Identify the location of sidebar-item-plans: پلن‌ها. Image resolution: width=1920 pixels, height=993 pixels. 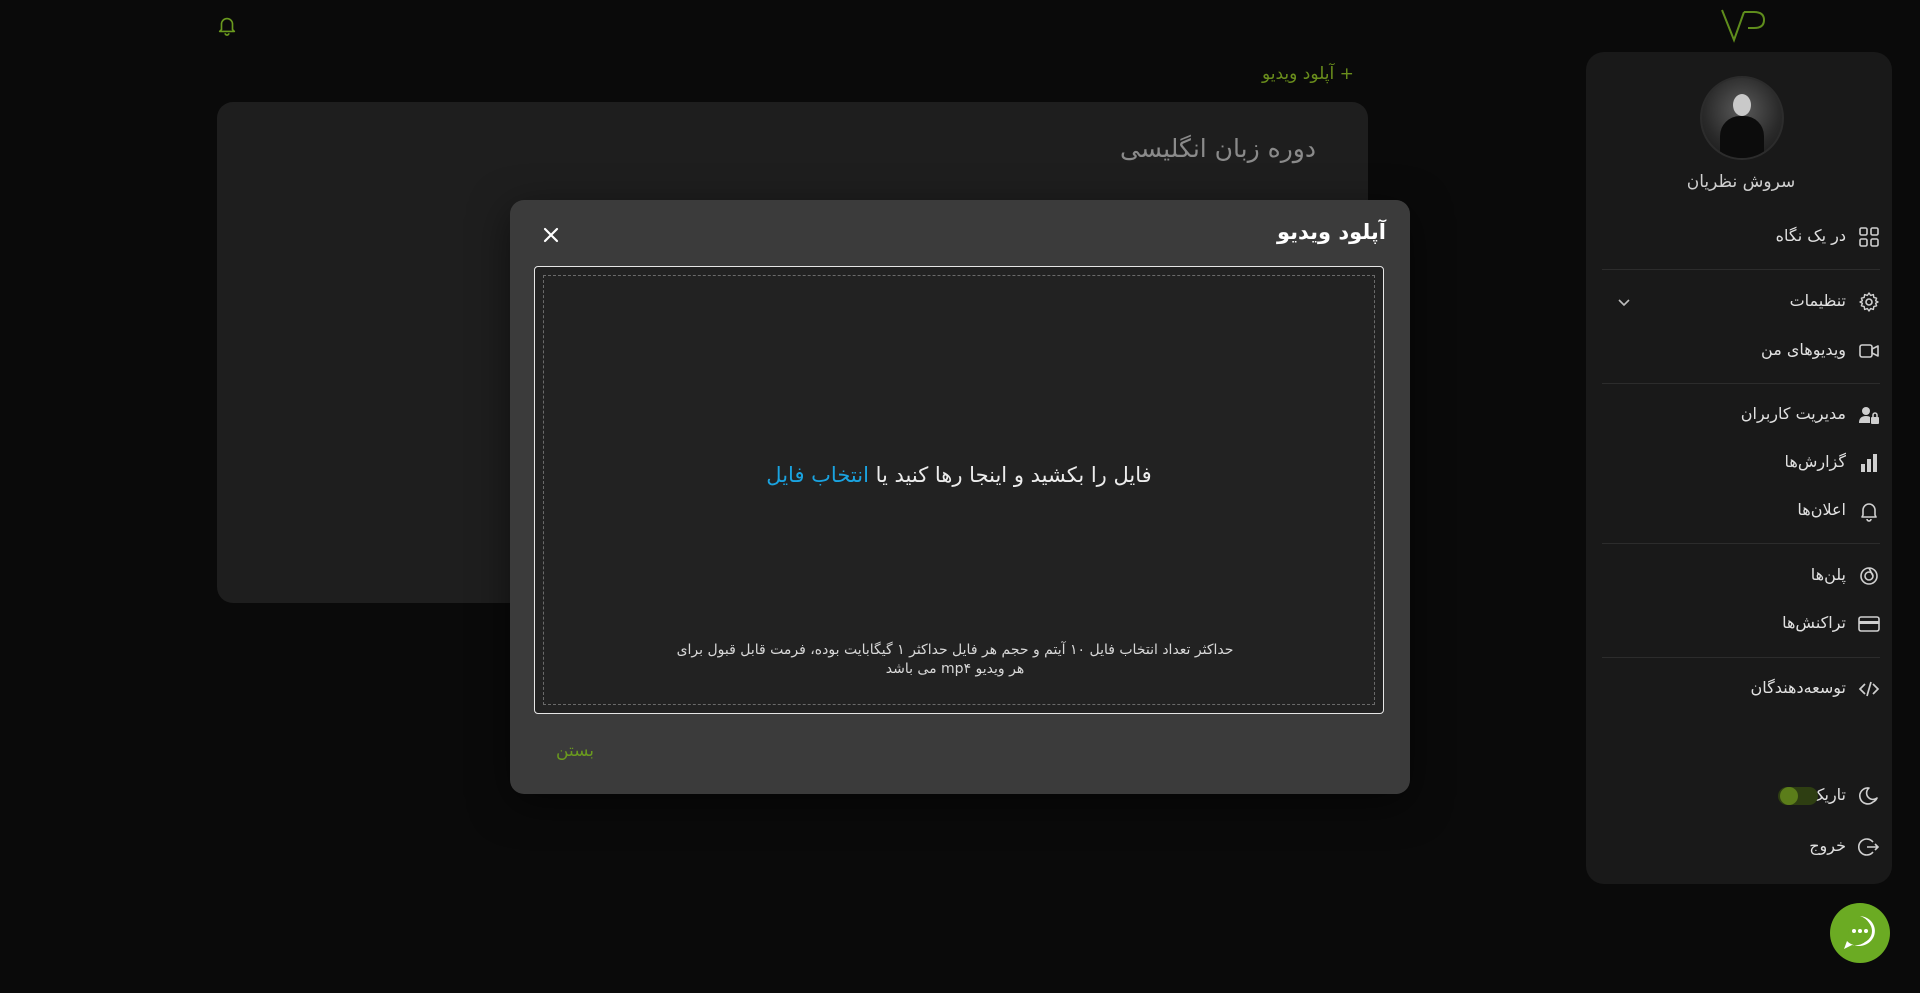
(1741, 576).